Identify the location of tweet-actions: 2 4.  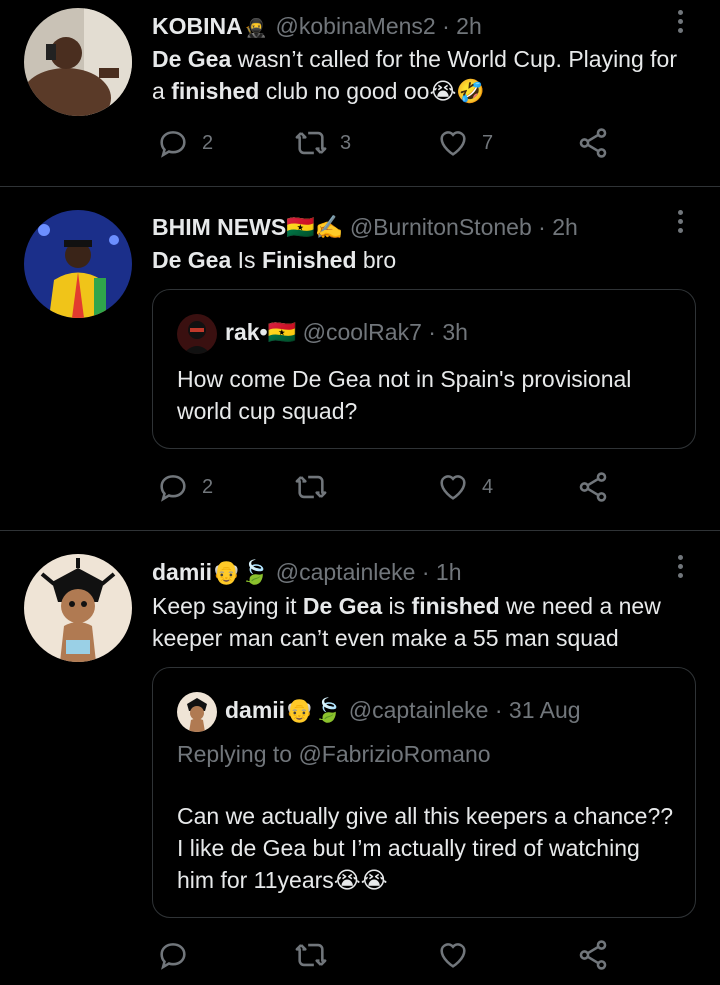
(387, 490).